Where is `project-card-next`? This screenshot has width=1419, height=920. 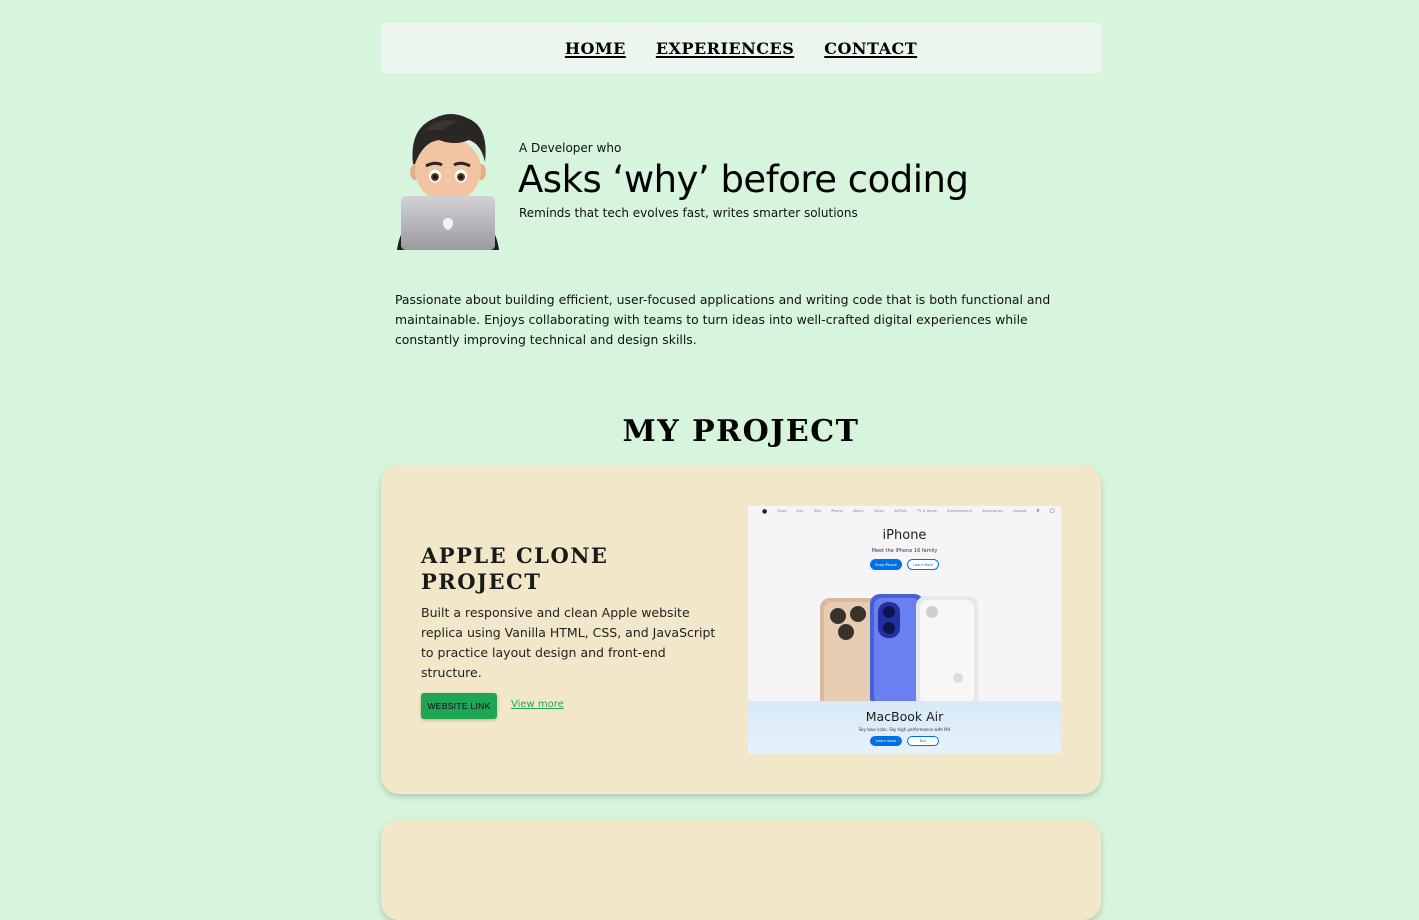 project-card-next is located at coordinates (741, 870).